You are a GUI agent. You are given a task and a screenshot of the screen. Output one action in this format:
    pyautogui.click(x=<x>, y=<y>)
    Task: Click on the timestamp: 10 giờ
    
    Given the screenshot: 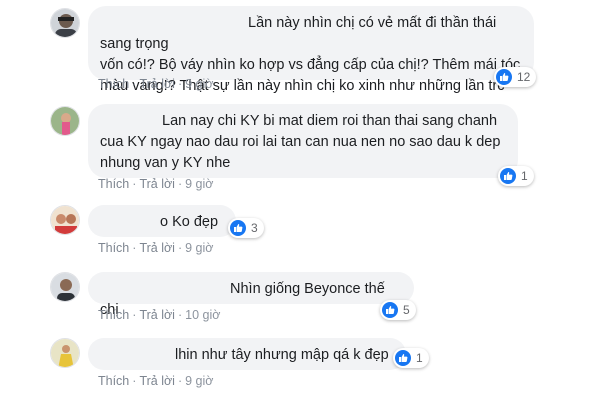 What is the action you would take?
    pyautogui.click(x=202, y=315)
    